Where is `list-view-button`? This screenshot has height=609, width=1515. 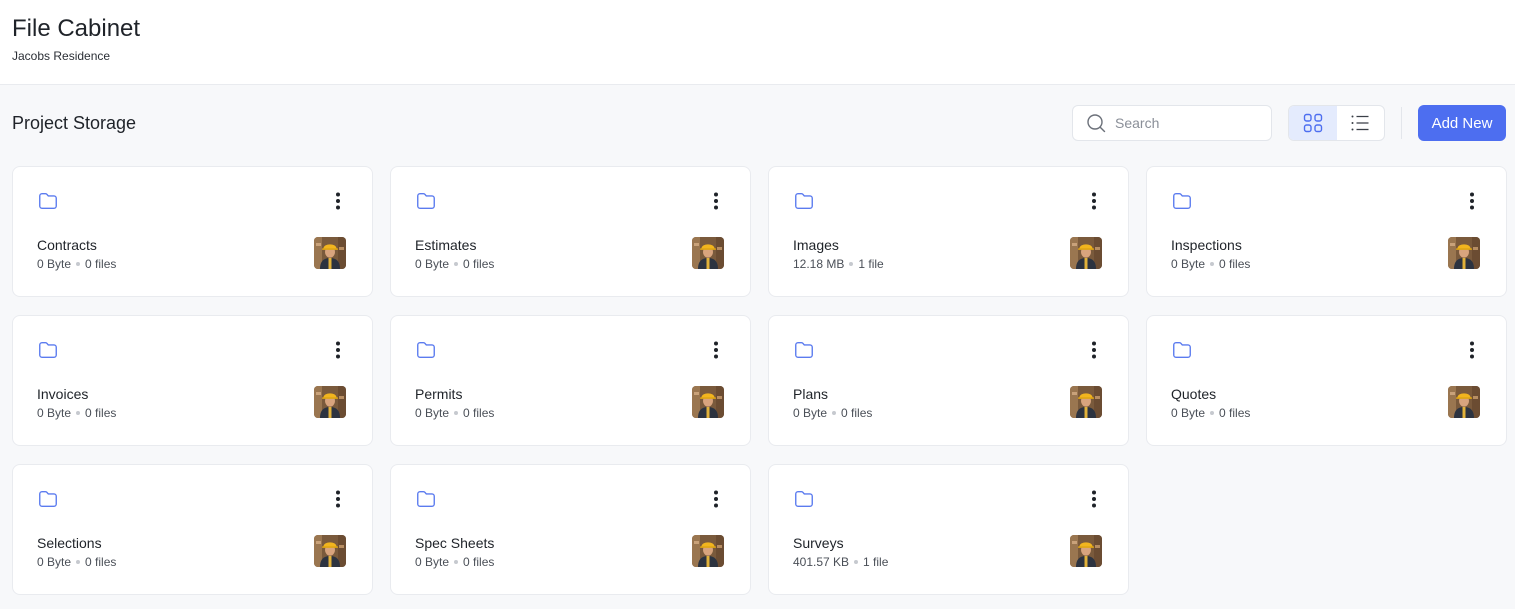
list-view-button is located at coordinates (1361, 123).